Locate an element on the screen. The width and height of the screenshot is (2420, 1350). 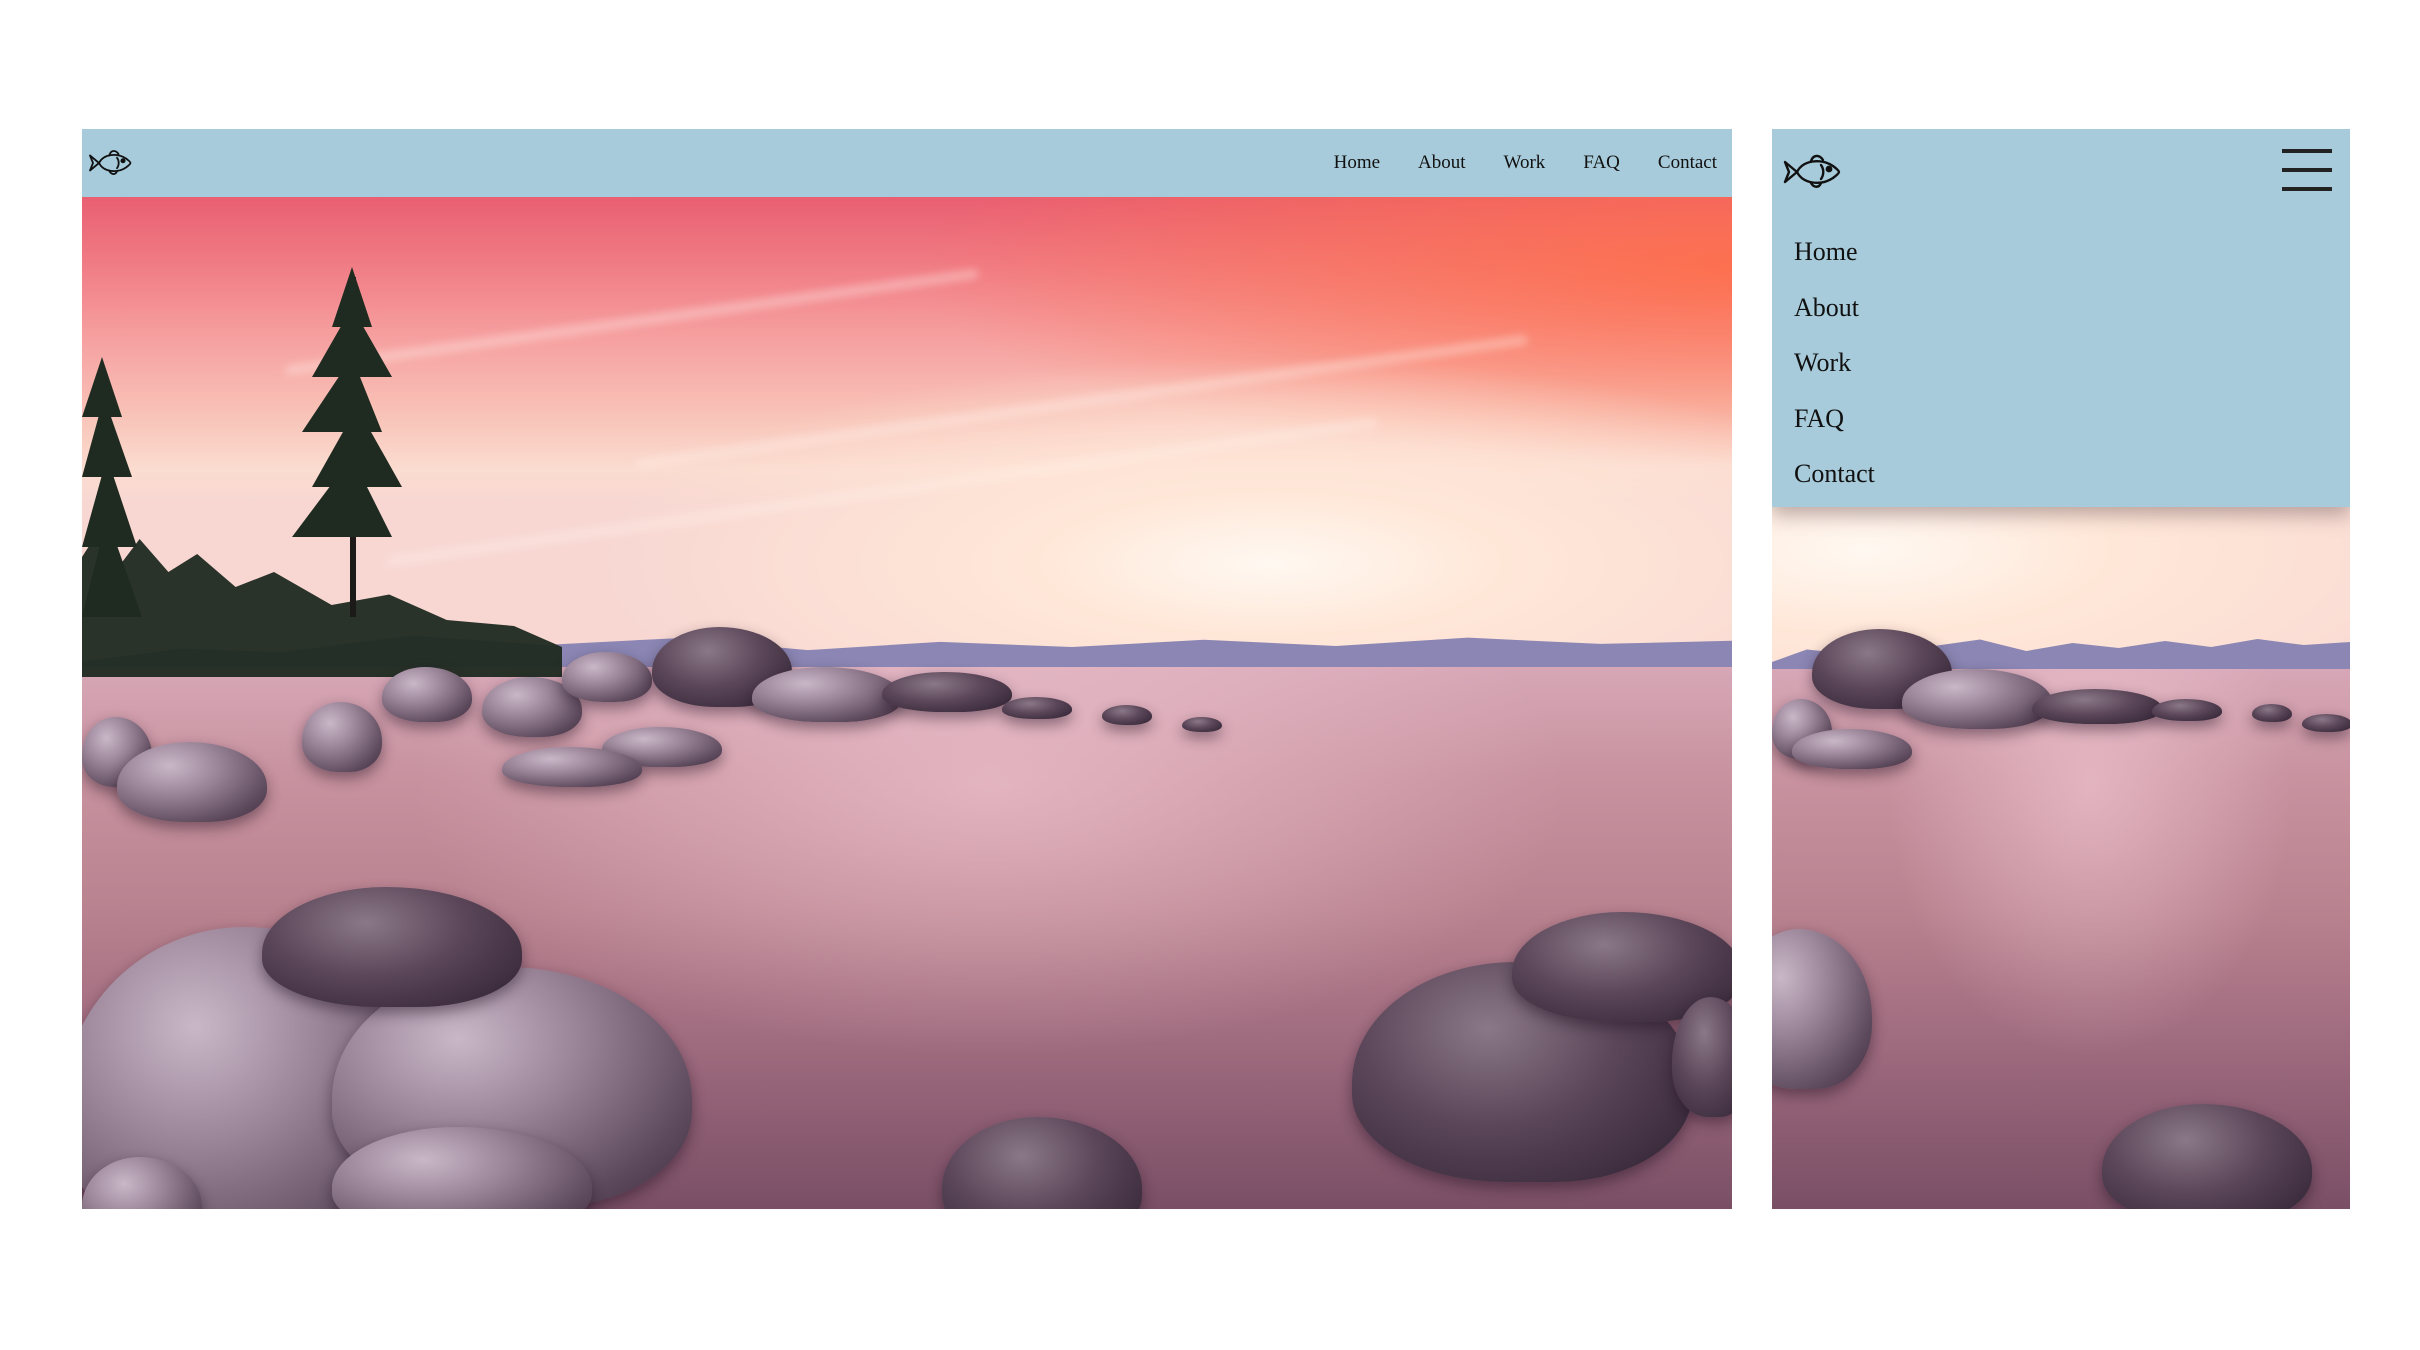
mobile-nav-link-about: About is located at coordinates (1834, 308).